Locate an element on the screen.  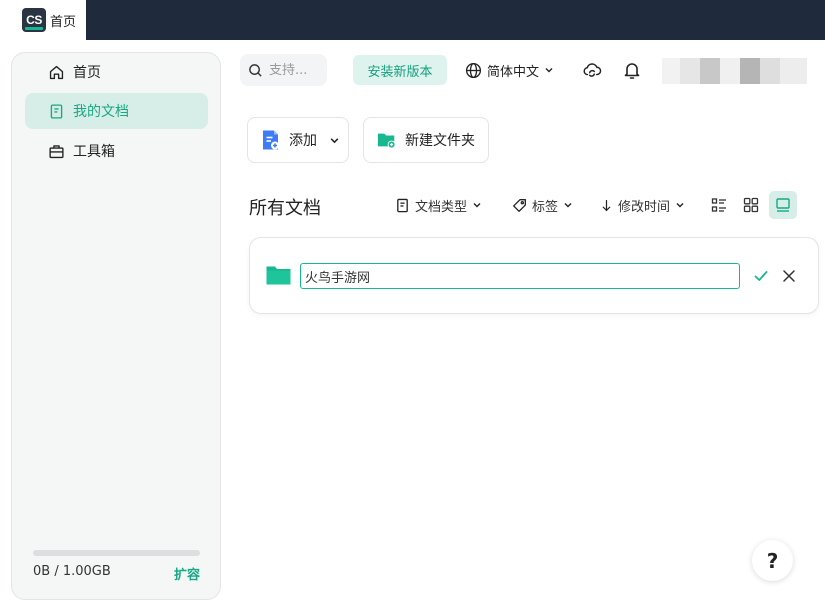
tags-filter-label: 标签 is located at coordinates (545, 207).